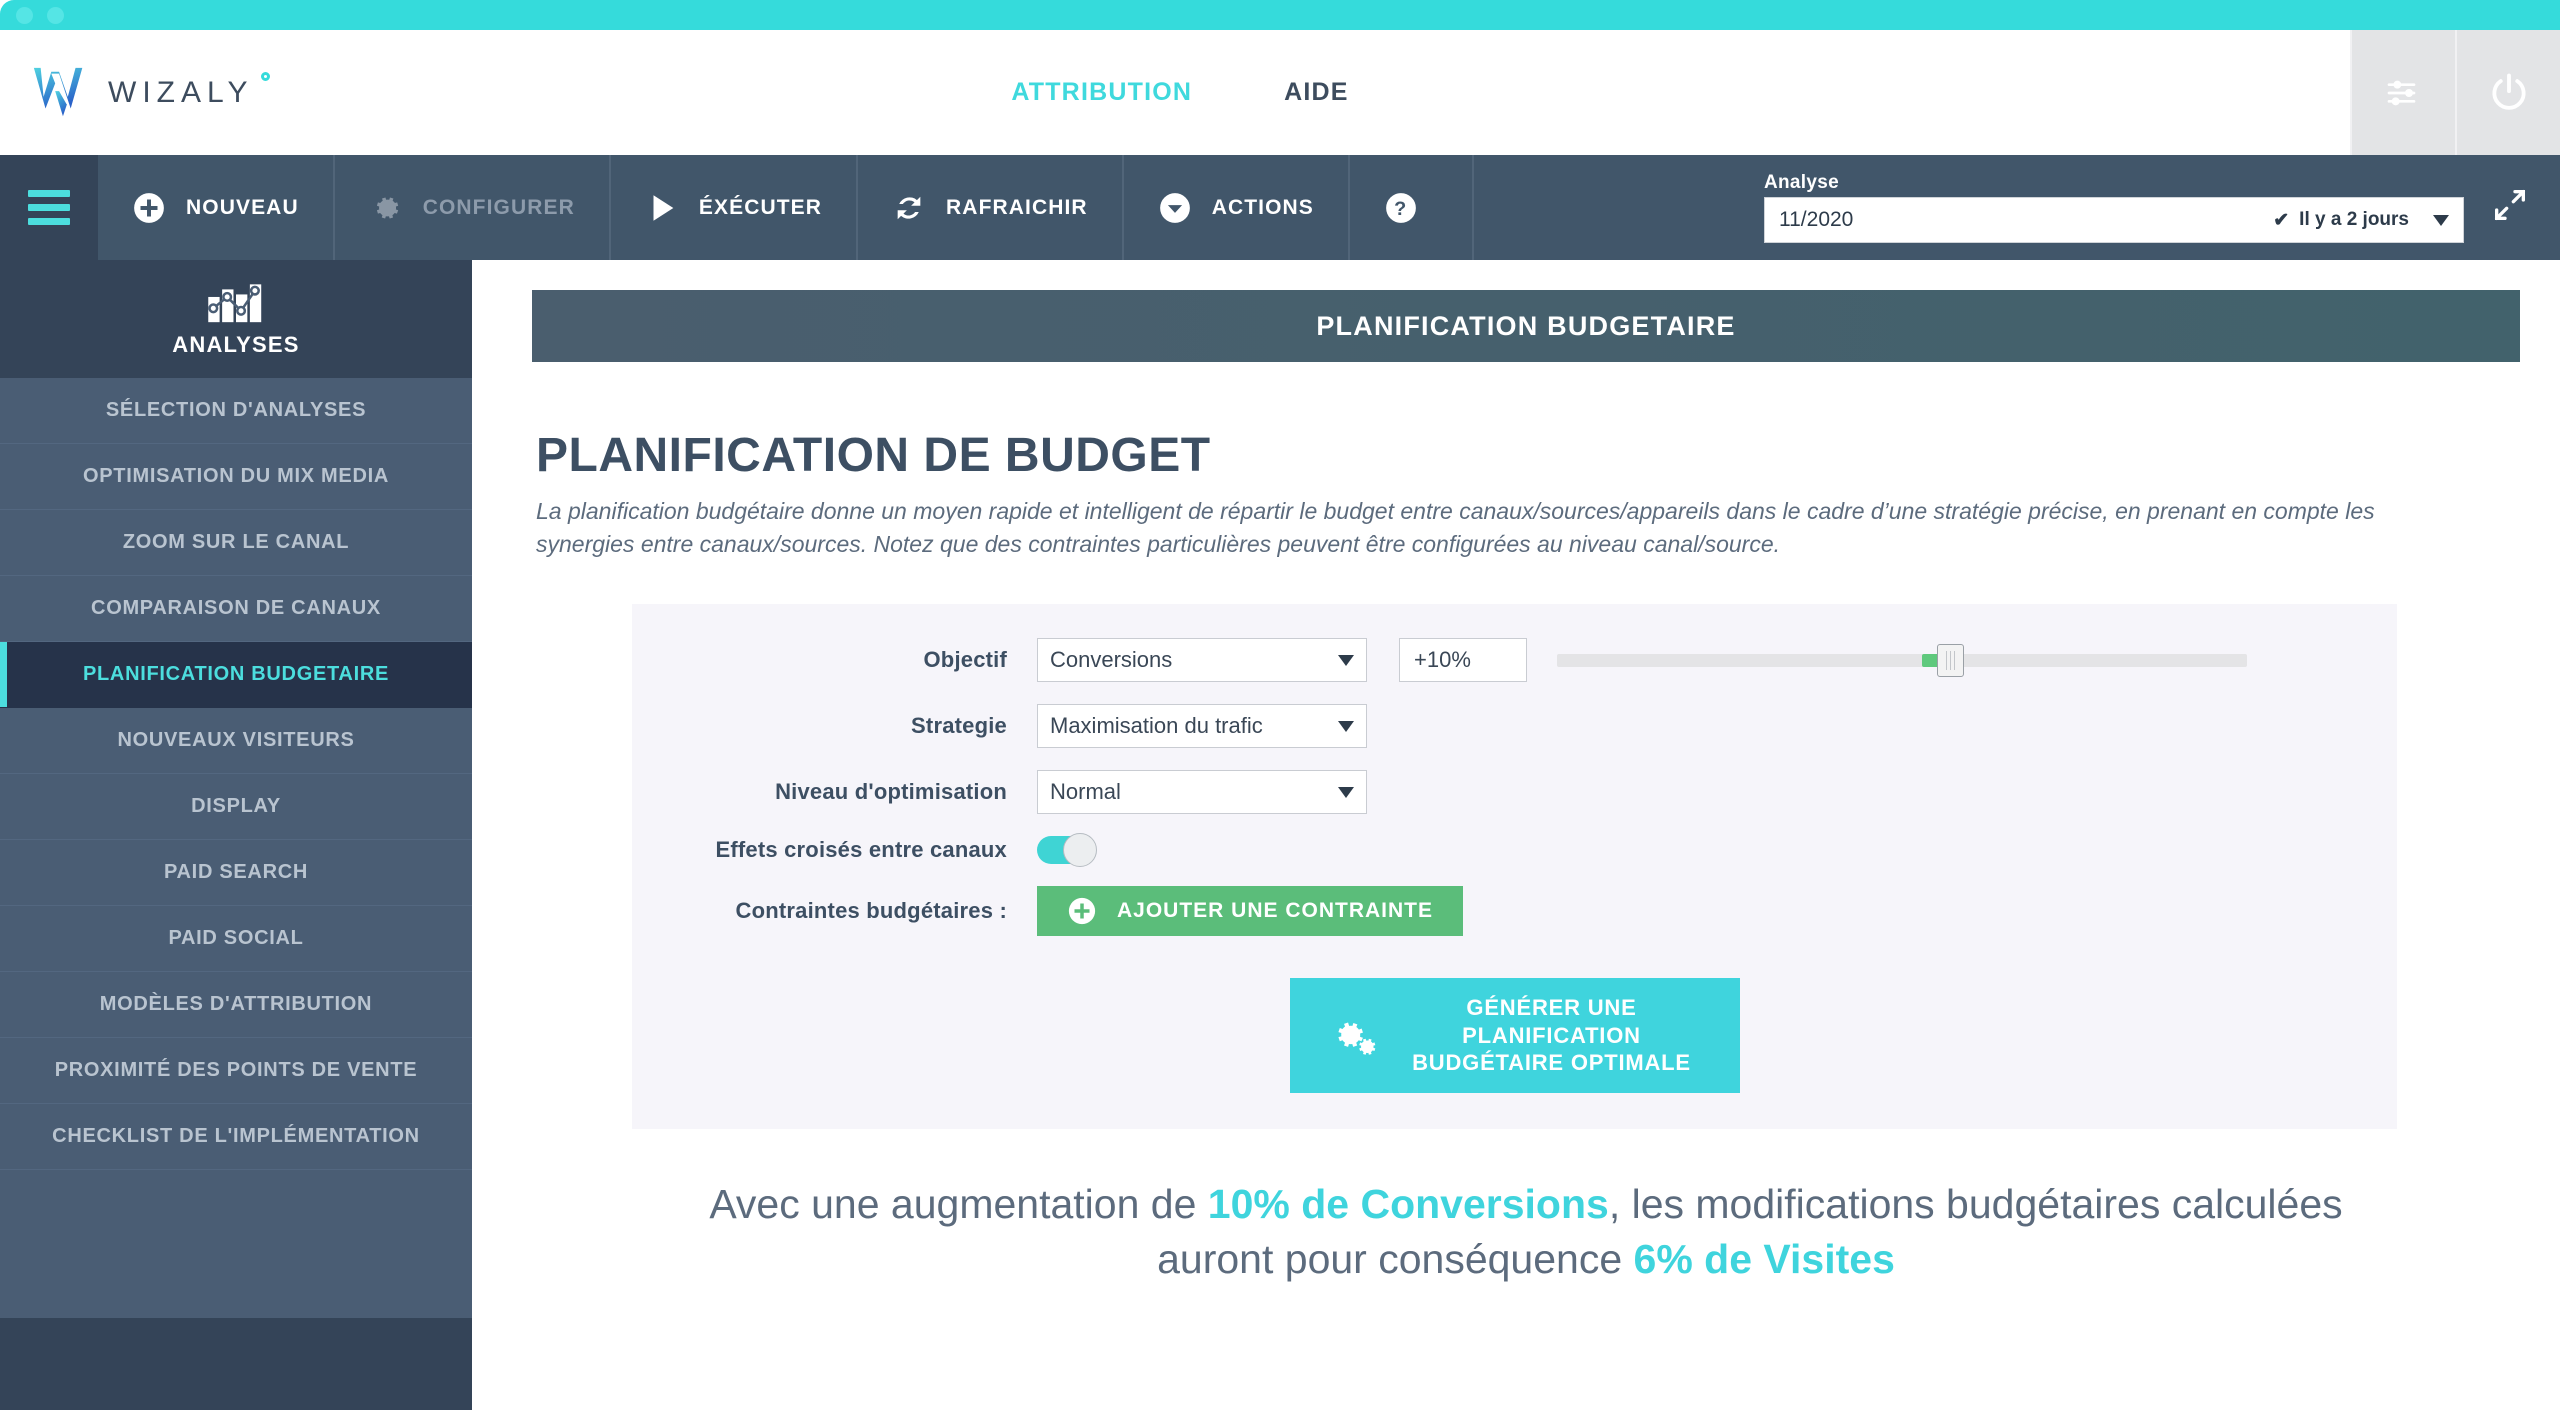  What do you see at coordinates (891, 792) in the screenshot?
I see `niveau-label: Niveau d'optimisation` at bounding box center [891, 792].